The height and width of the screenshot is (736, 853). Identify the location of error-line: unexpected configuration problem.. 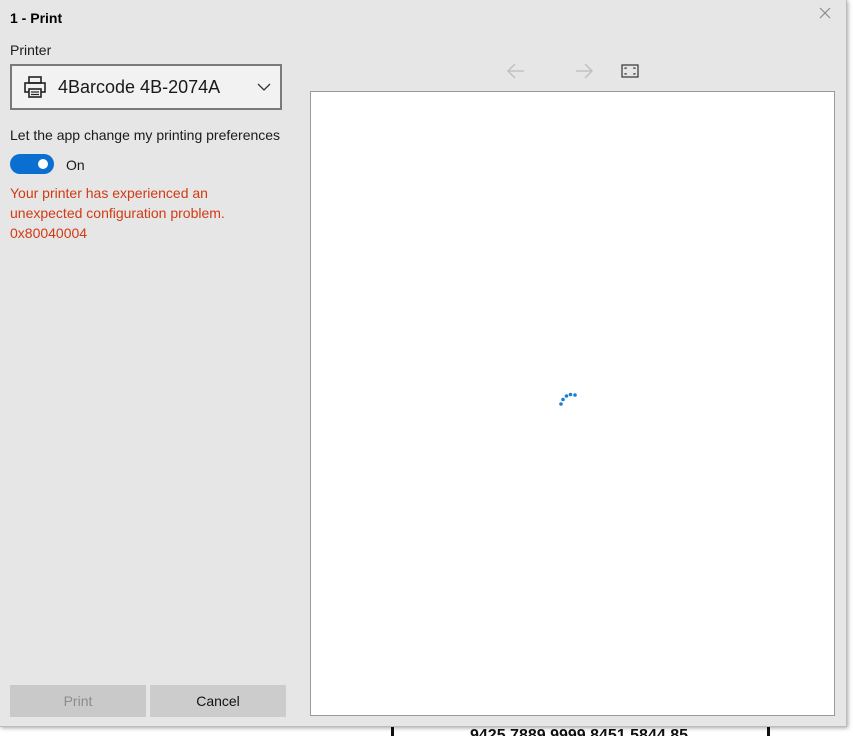
(117, 213).